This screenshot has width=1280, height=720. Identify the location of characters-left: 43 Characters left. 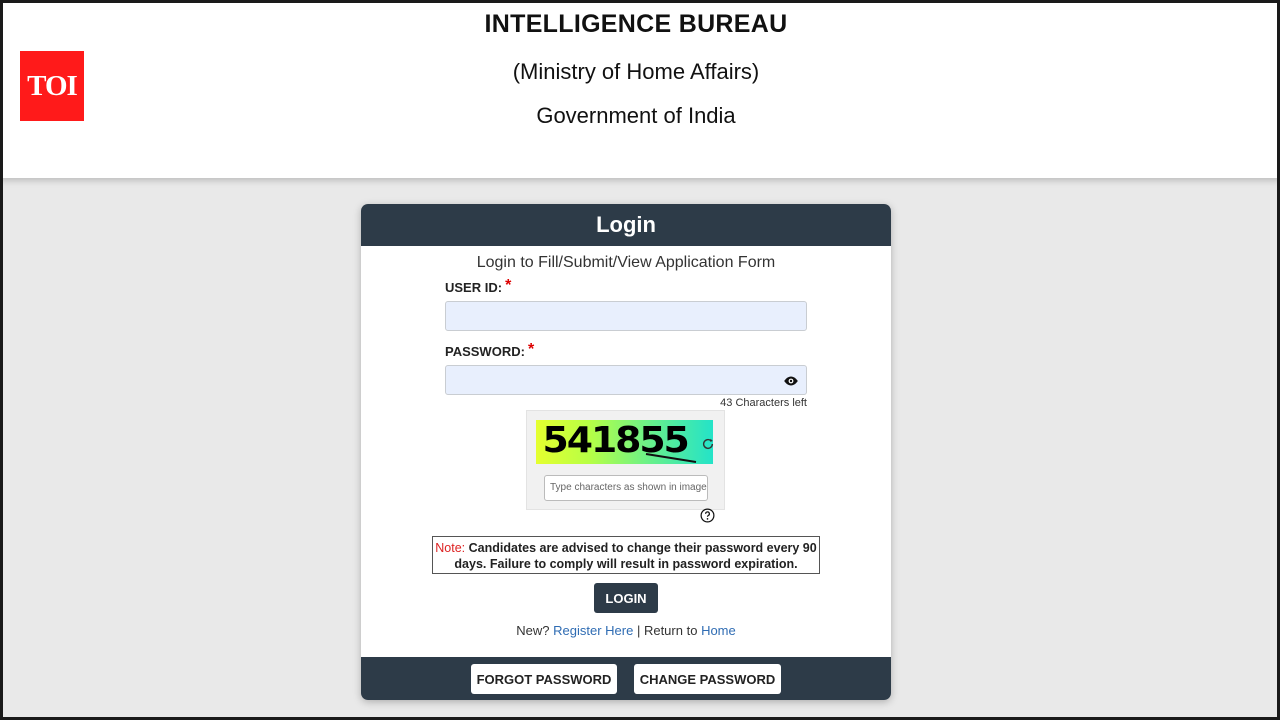
(763, 403).